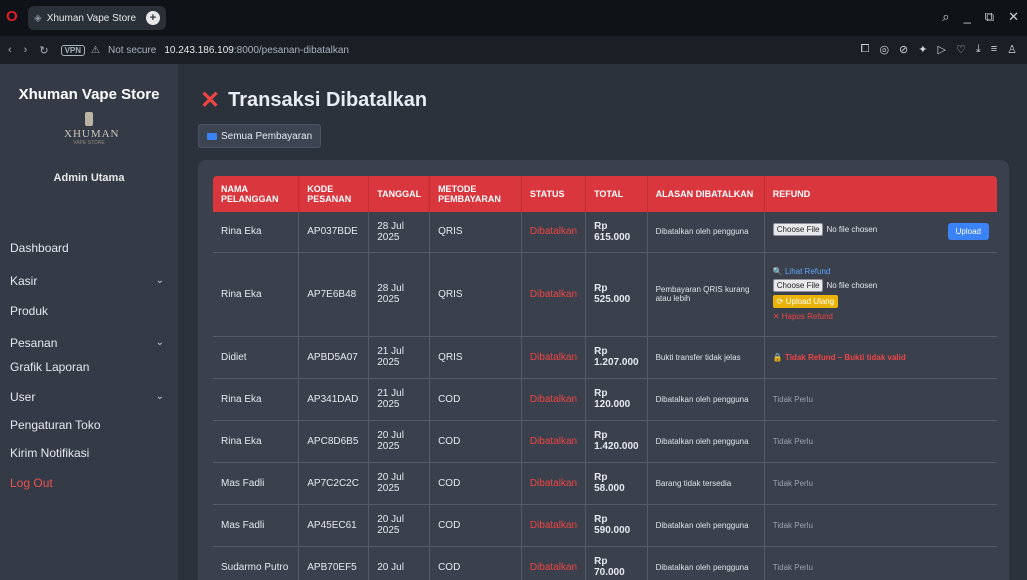  Describe the element at coordinates (334, 563) in the screenshot. I see `cell-code: APB70EF5` at that location.